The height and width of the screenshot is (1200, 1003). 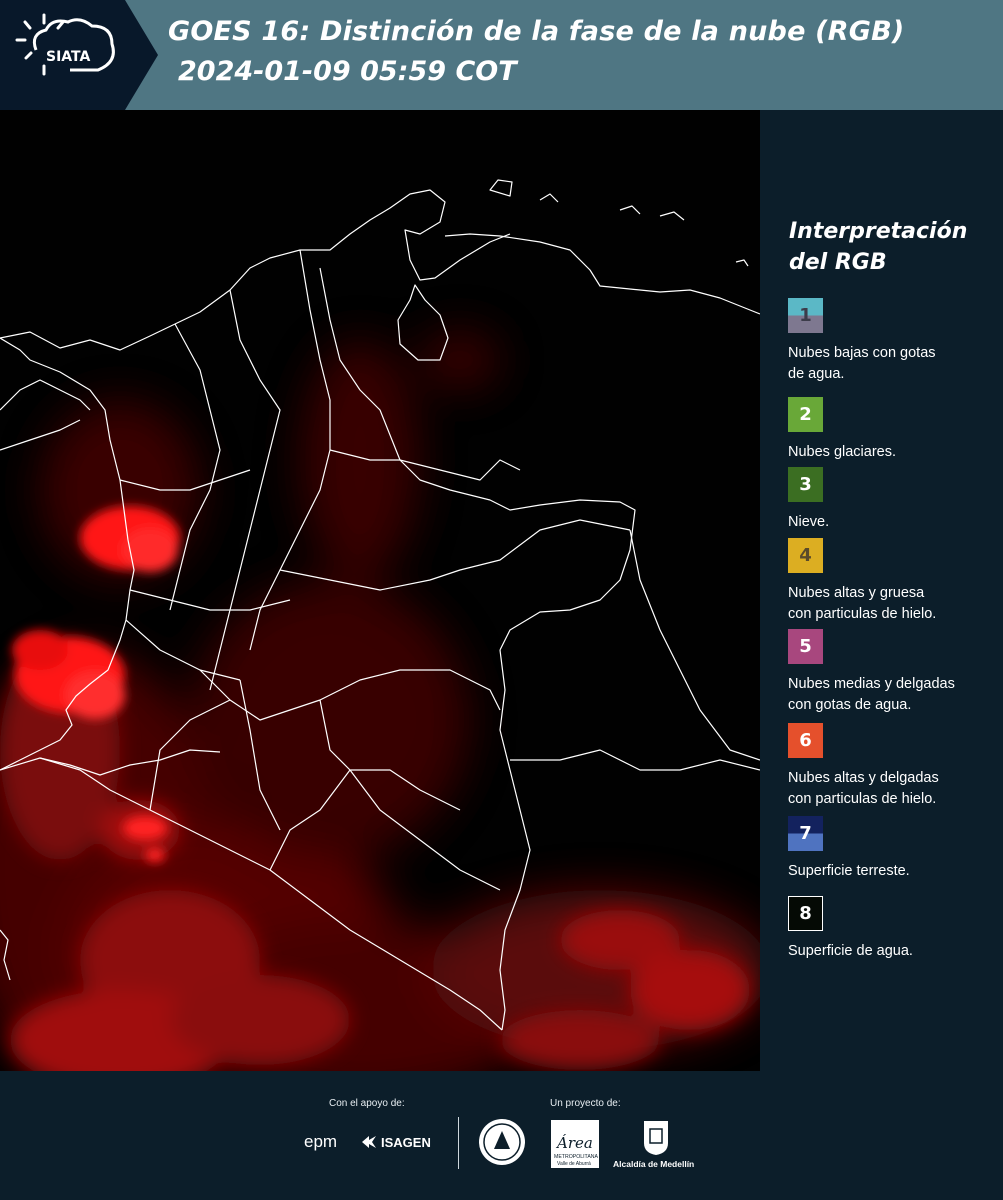 I want to click on isagen-logo-icon, so click(x=369, y=1142).